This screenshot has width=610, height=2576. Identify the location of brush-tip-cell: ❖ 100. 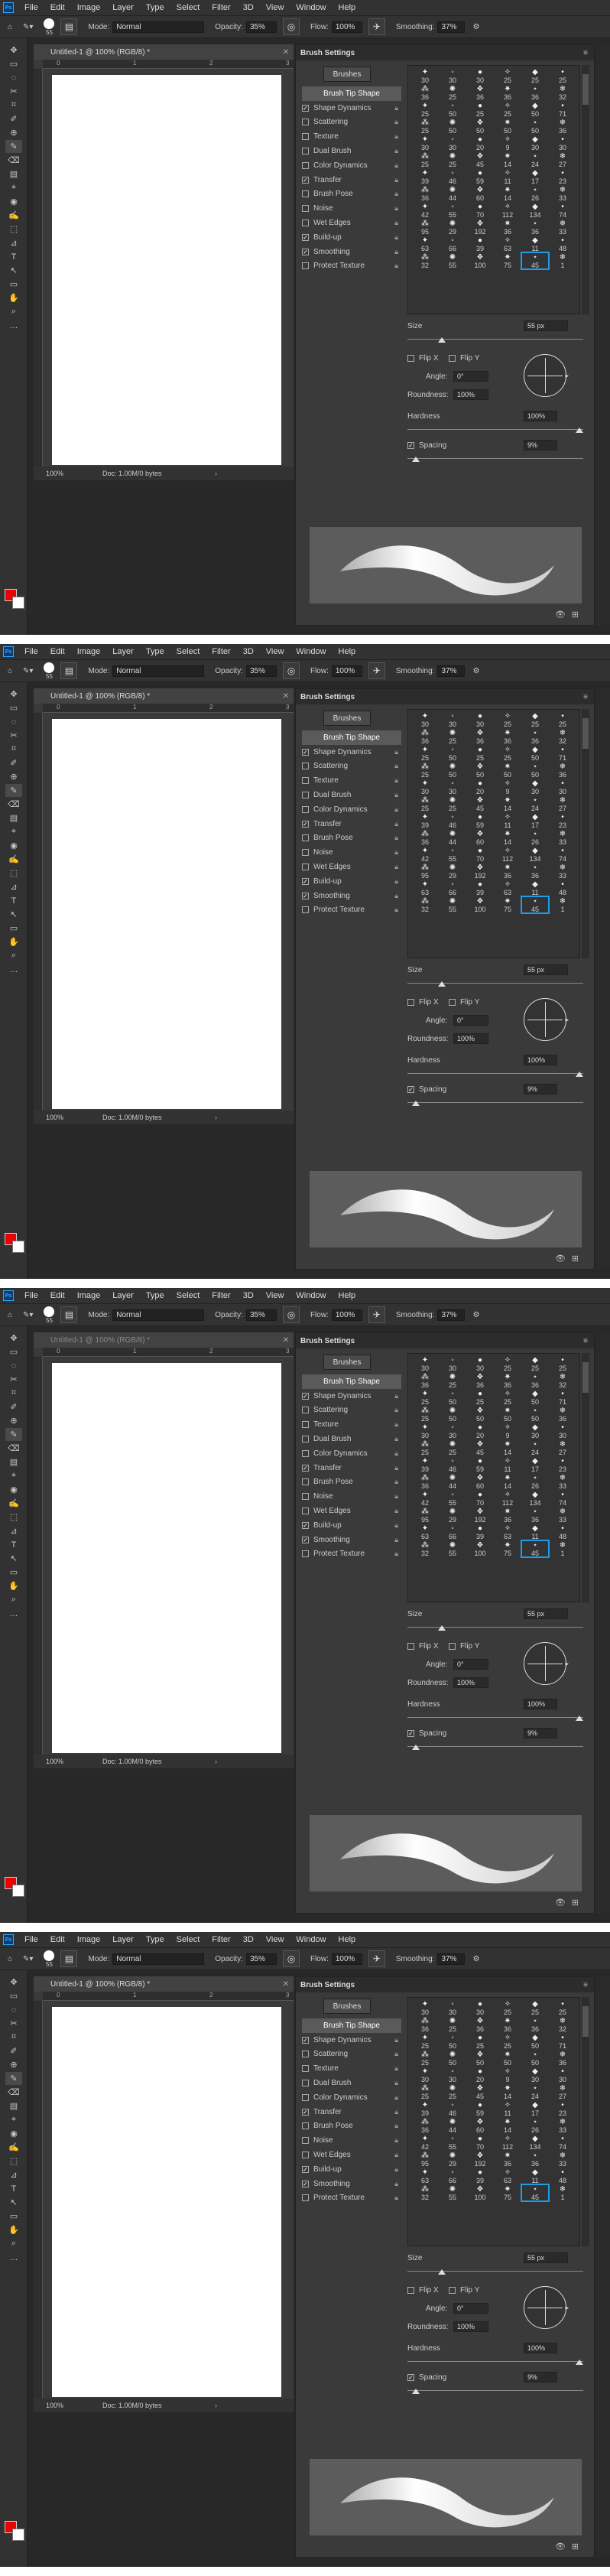
(480, 261).